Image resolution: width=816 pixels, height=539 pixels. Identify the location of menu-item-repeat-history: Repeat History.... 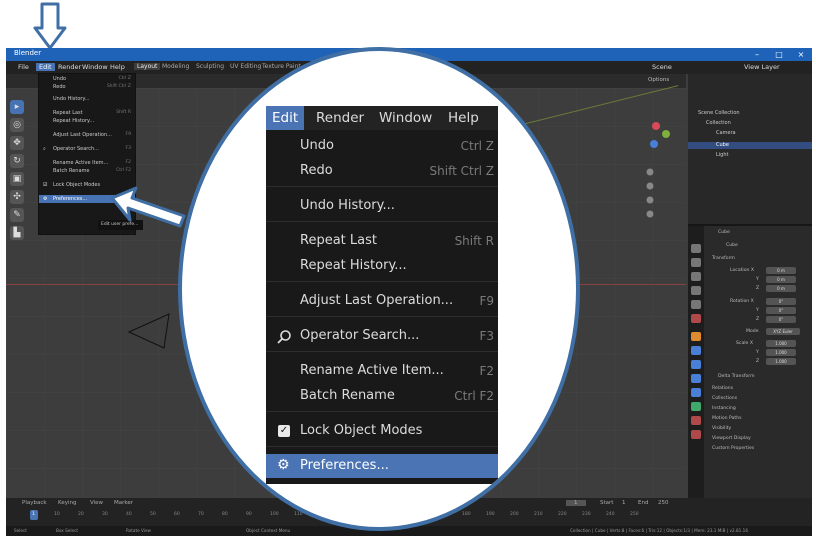
(73, 121).